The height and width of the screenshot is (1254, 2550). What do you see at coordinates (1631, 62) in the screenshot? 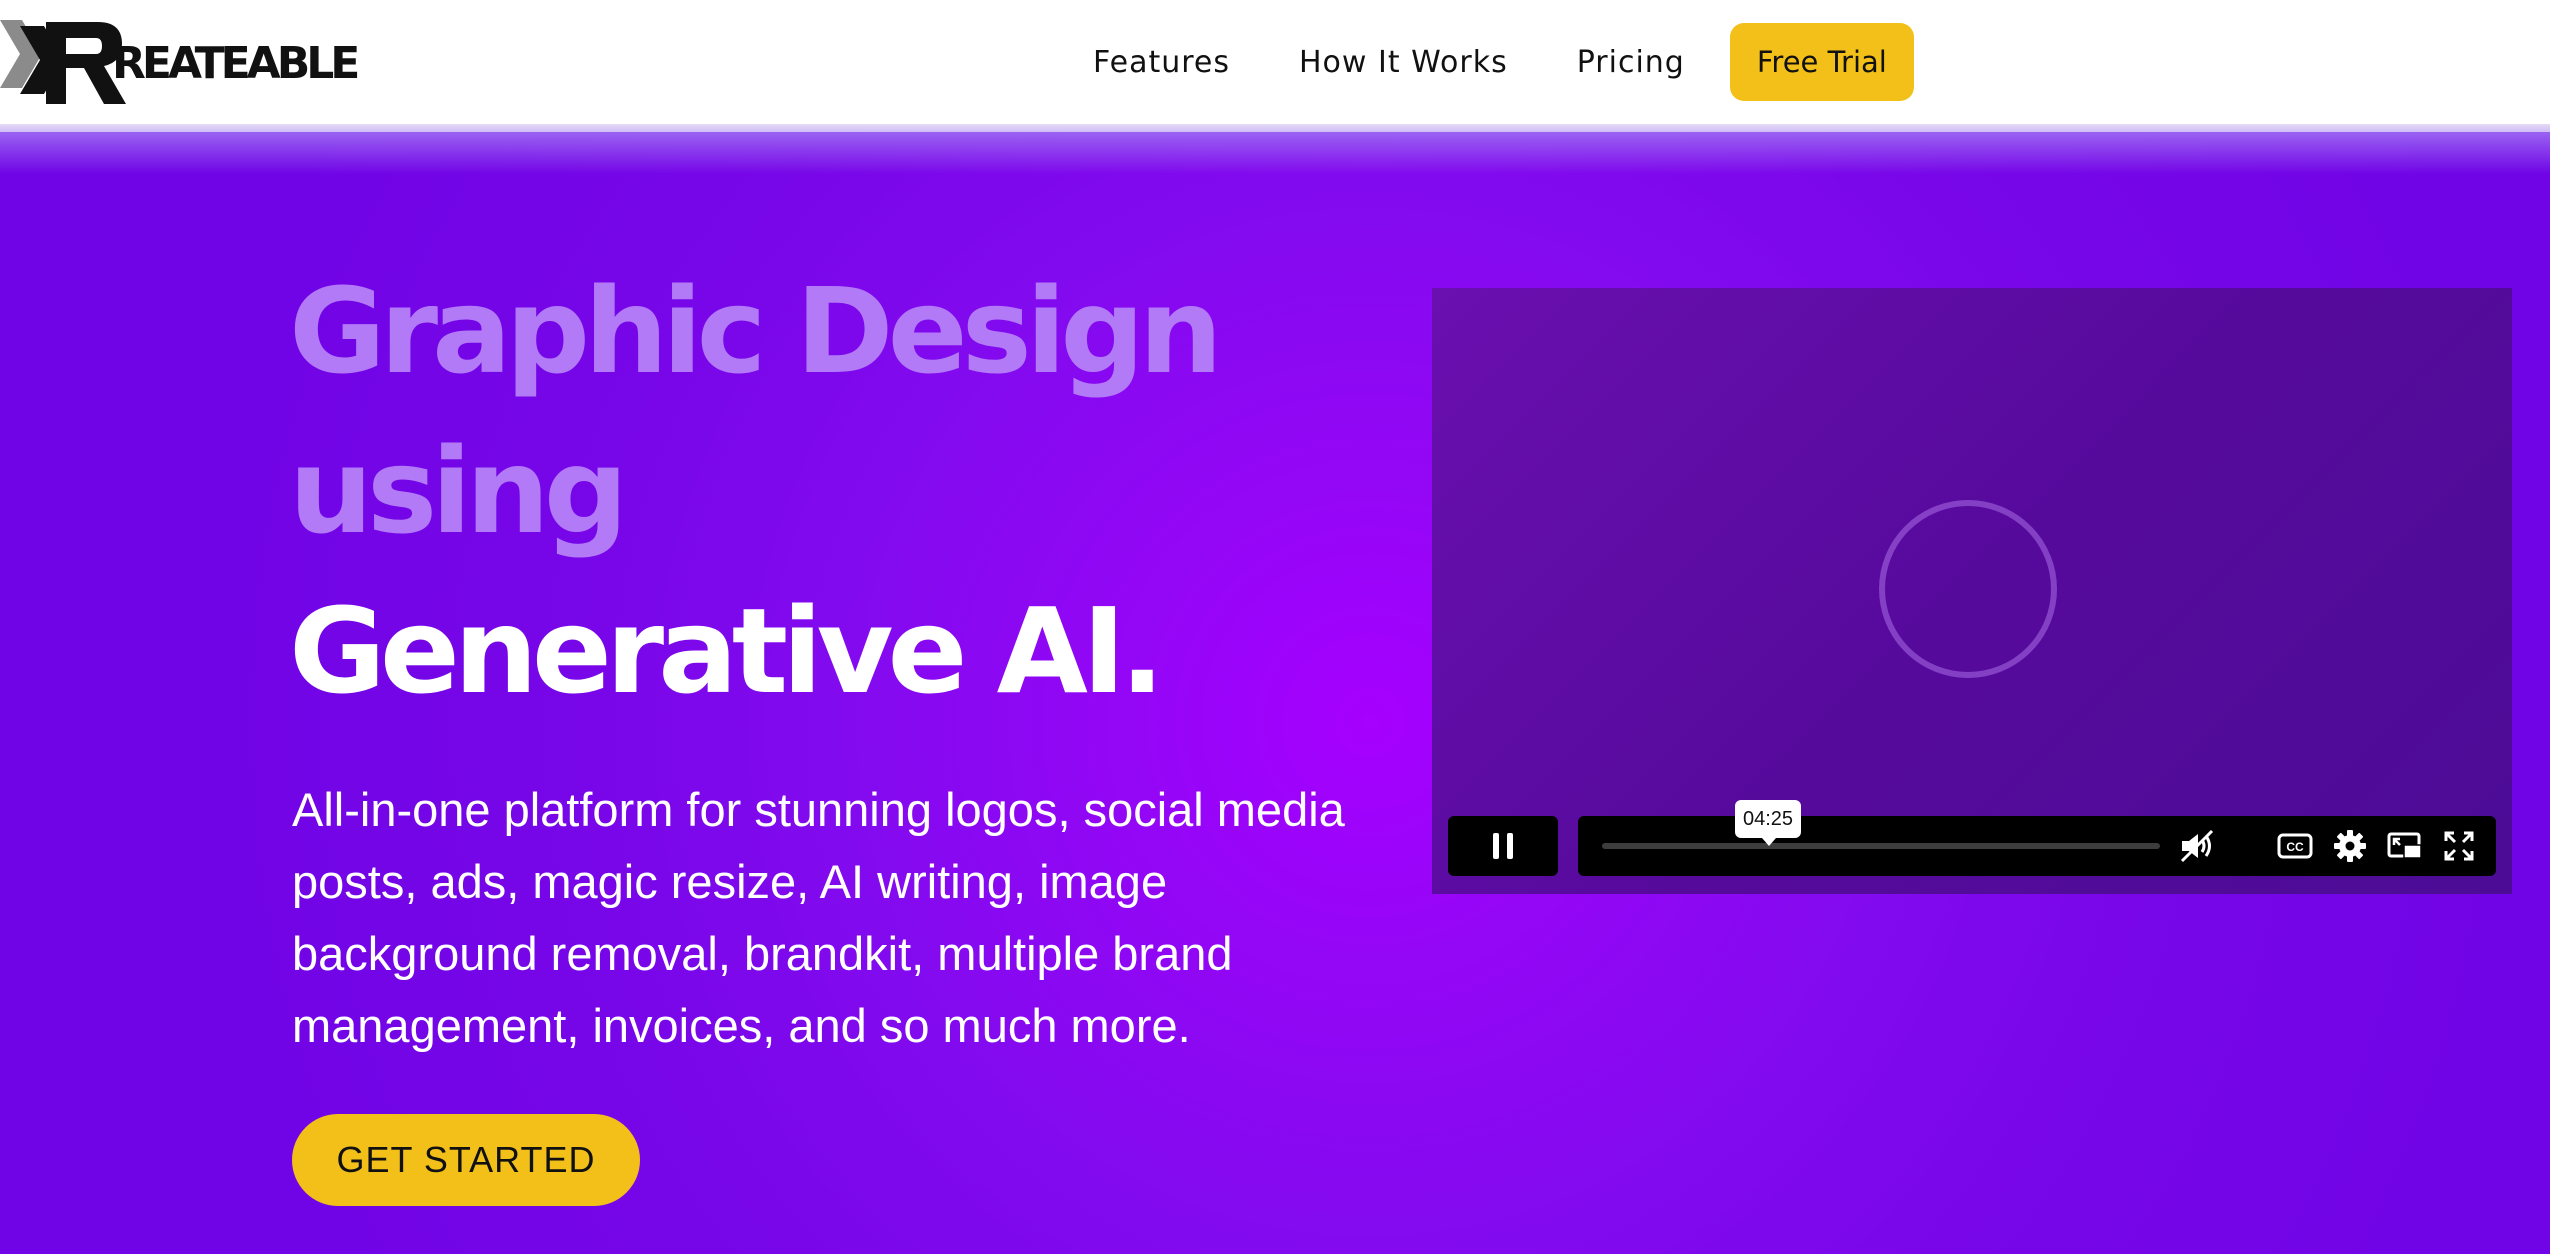
I see `nav-link-pricing: Pricing` at bounding box center [1631, 62].